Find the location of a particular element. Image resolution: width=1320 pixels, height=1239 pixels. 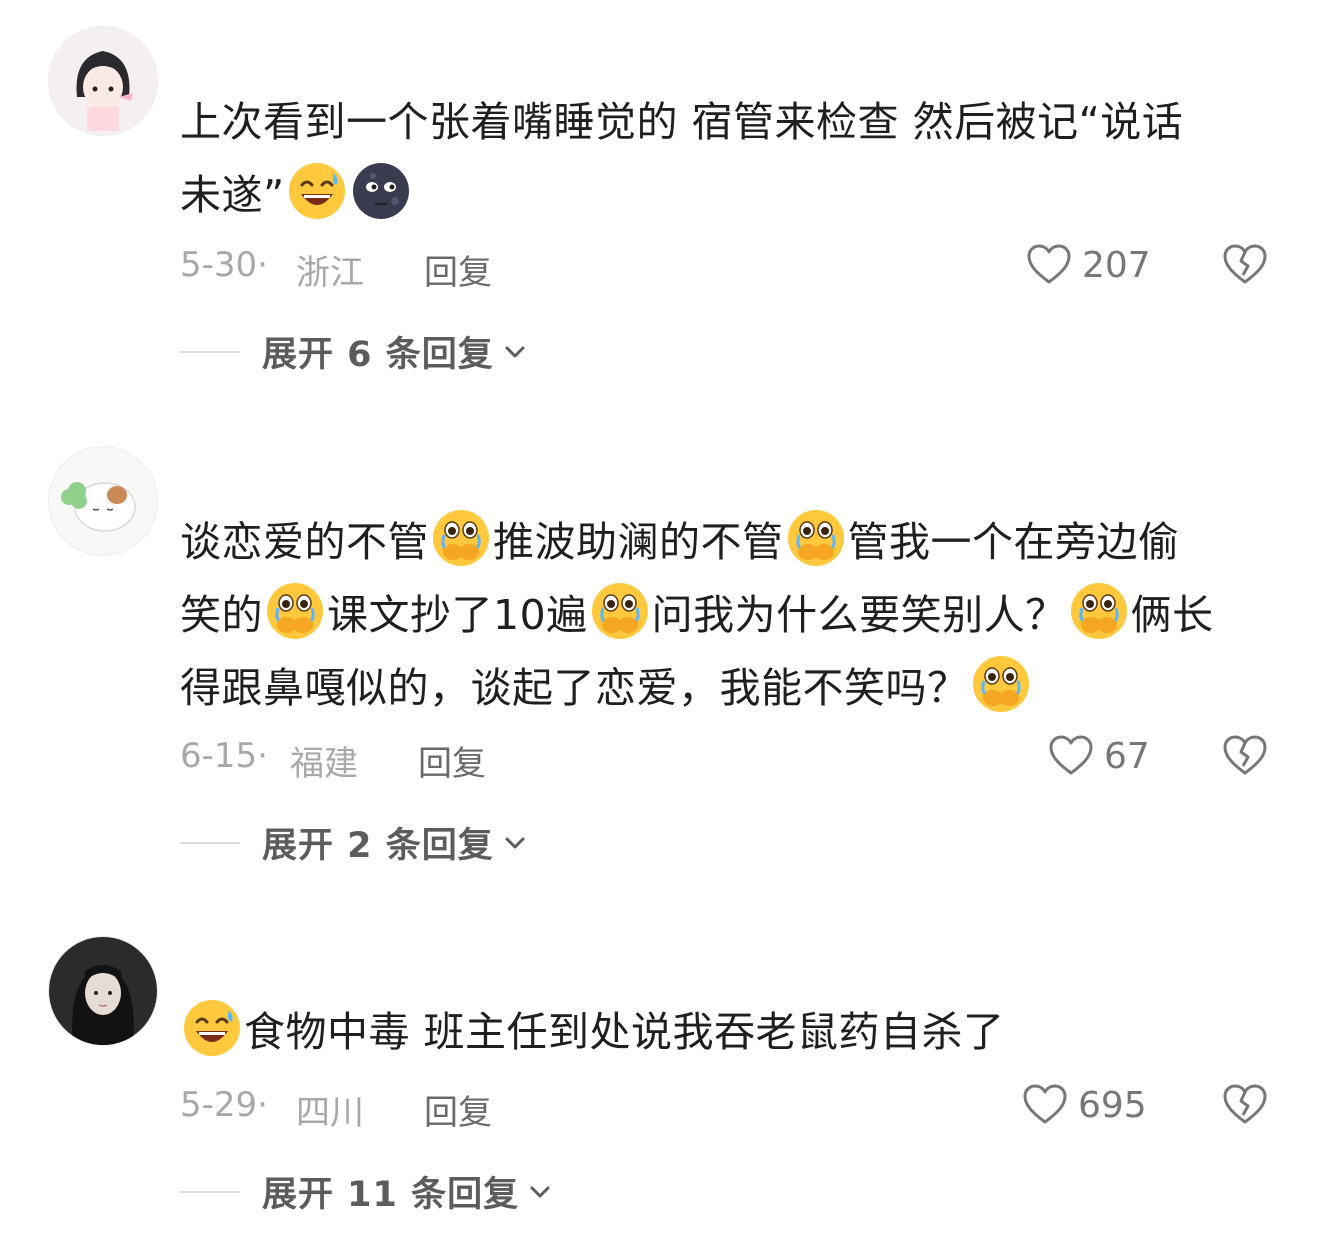

expand-replies-button: 展开 2 条回复 is located at coordinates (354, 842).